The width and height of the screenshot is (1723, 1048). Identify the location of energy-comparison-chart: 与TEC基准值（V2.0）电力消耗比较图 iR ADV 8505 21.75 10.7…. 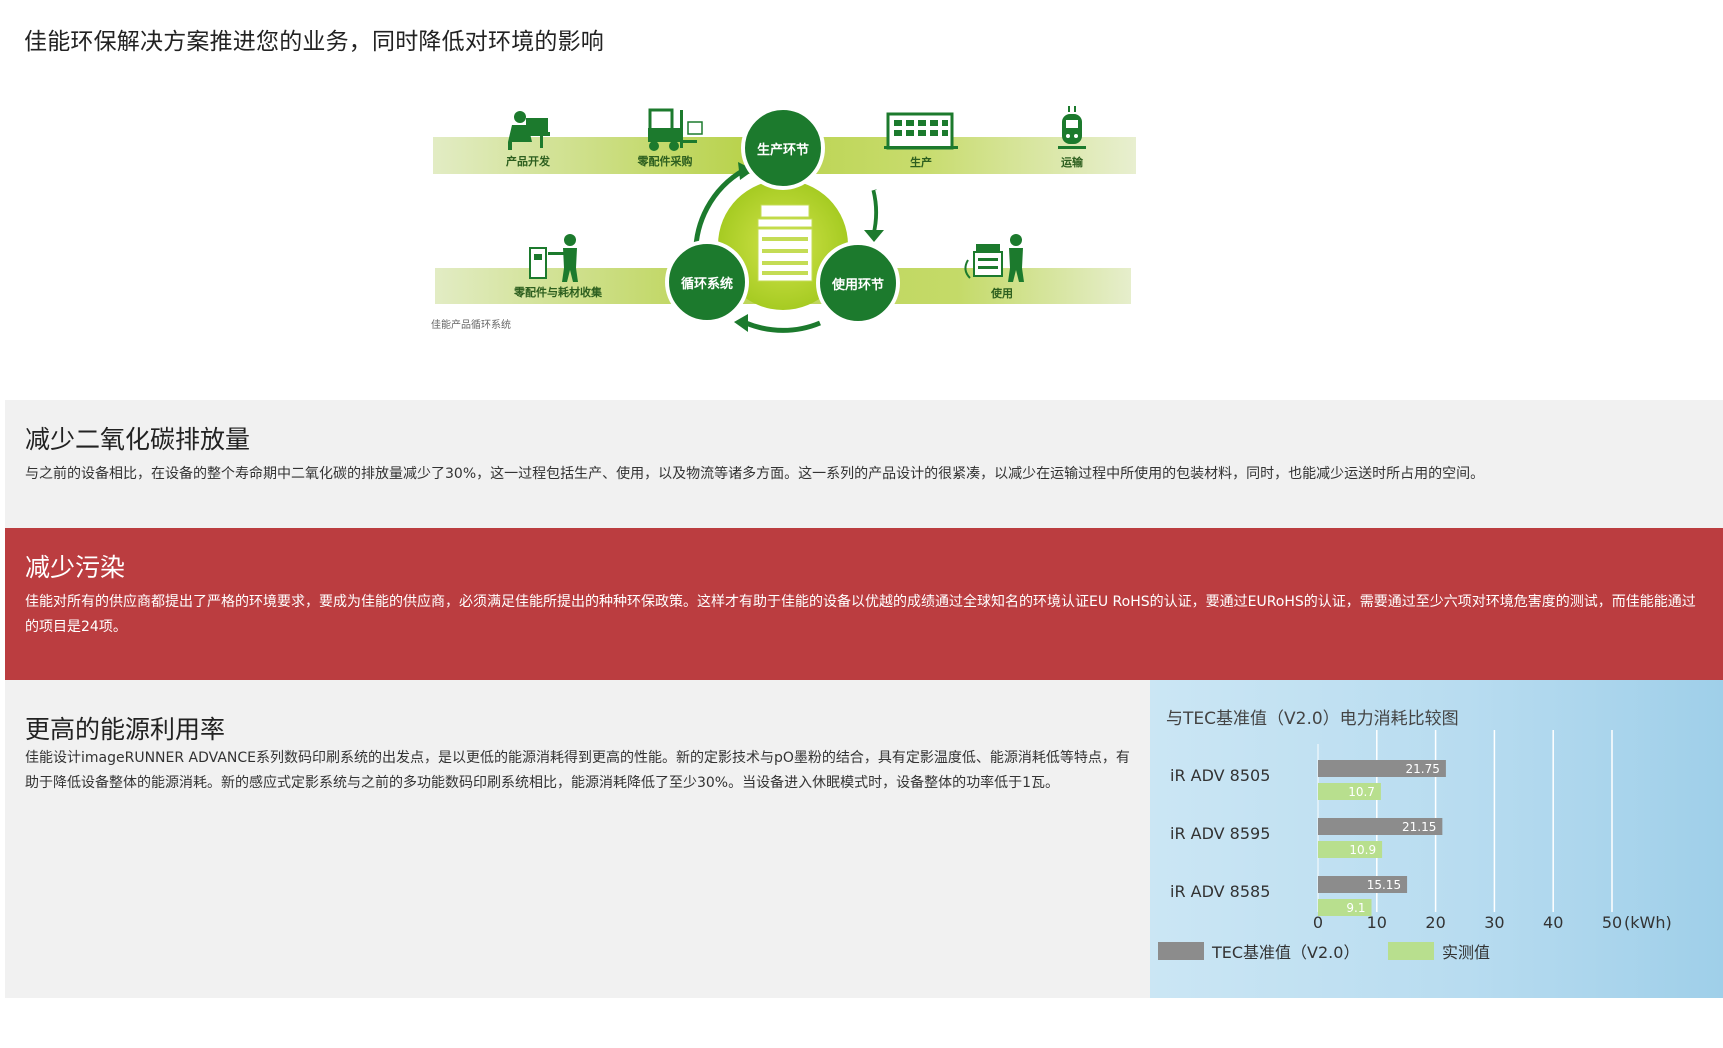
(1415, 835).